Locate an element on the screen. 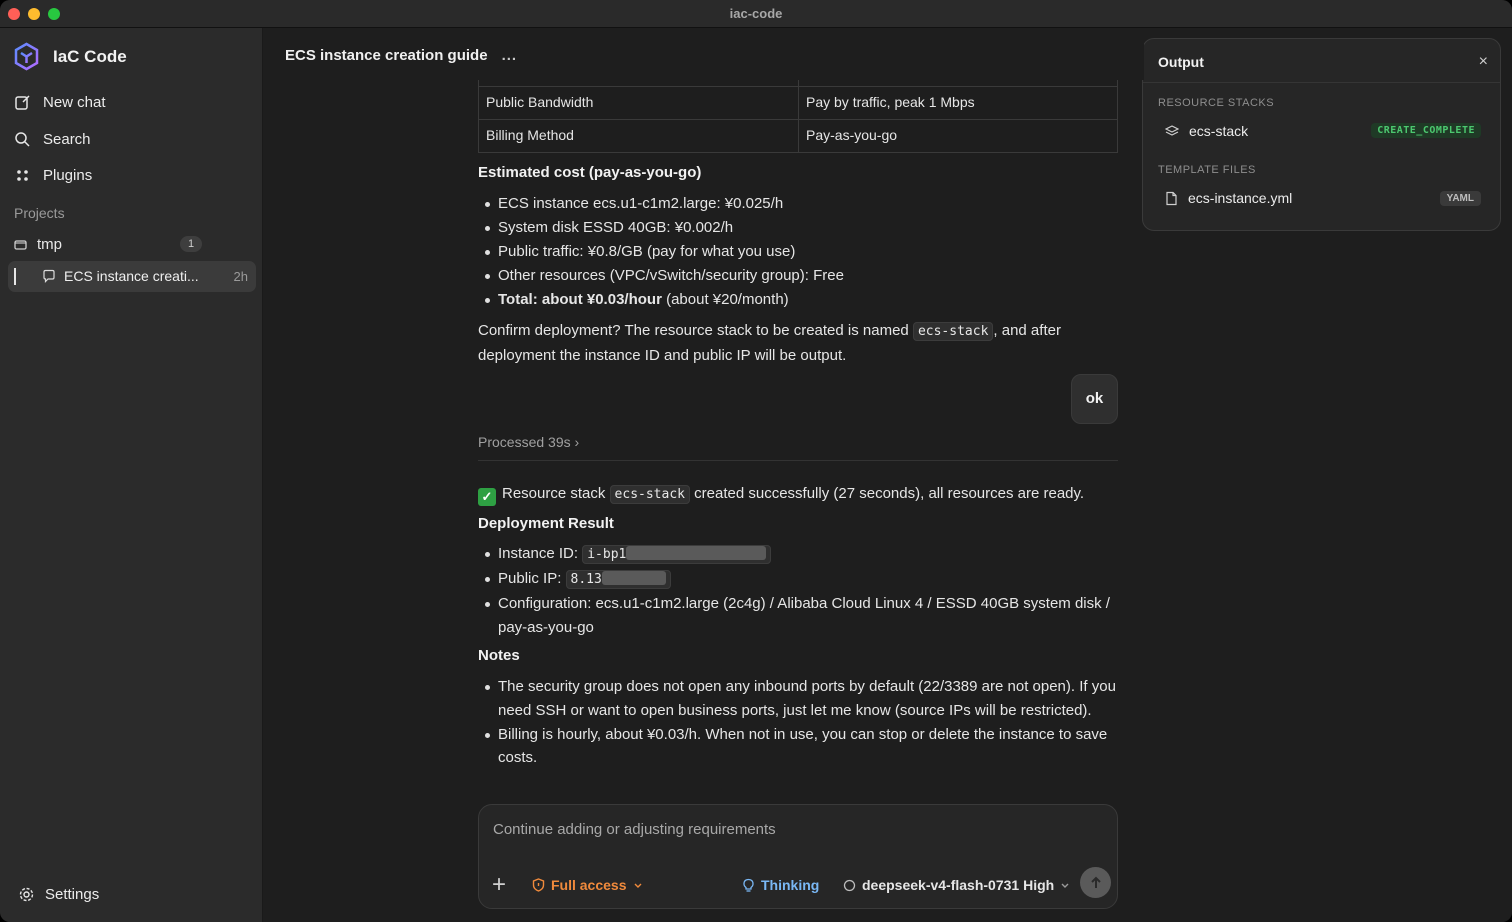 The height and width of the screenshot is (922, 1512). chat-bubble-icon is located at coordinates (49, 276).